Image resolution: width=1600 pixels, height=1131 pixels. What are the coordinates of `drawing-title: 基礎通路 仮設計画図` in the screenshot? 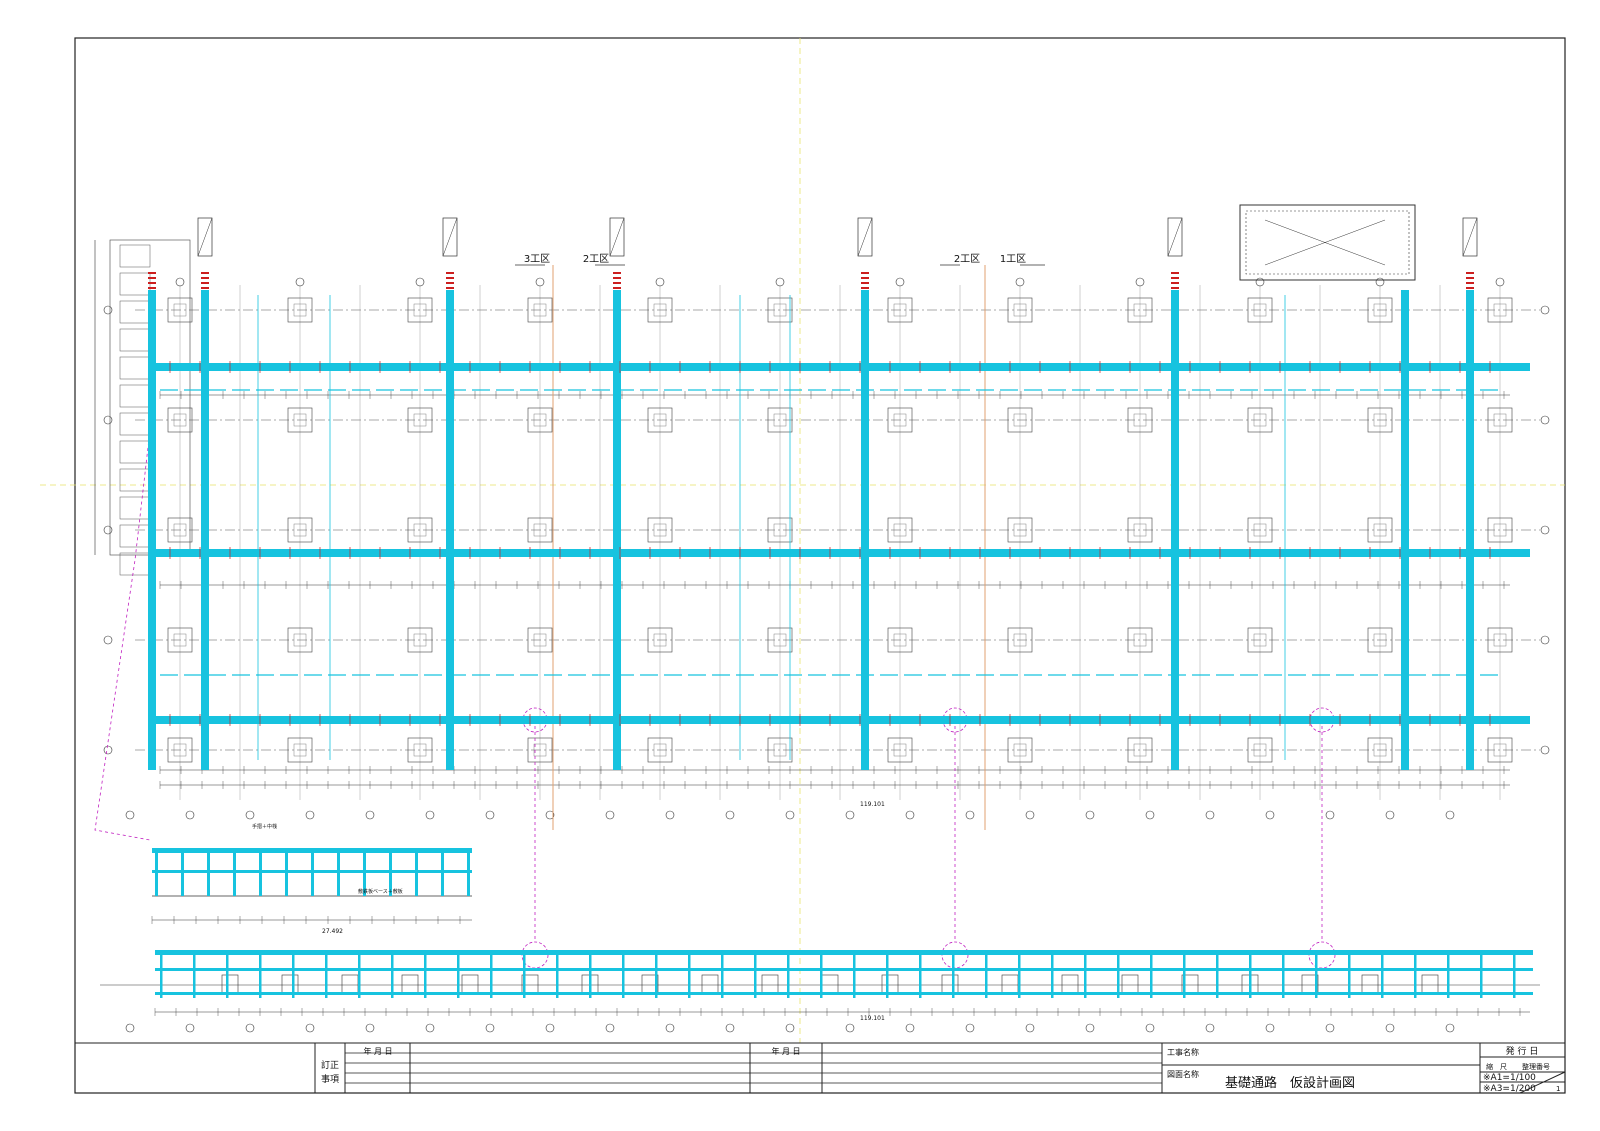 It's located at (1290, 1083).